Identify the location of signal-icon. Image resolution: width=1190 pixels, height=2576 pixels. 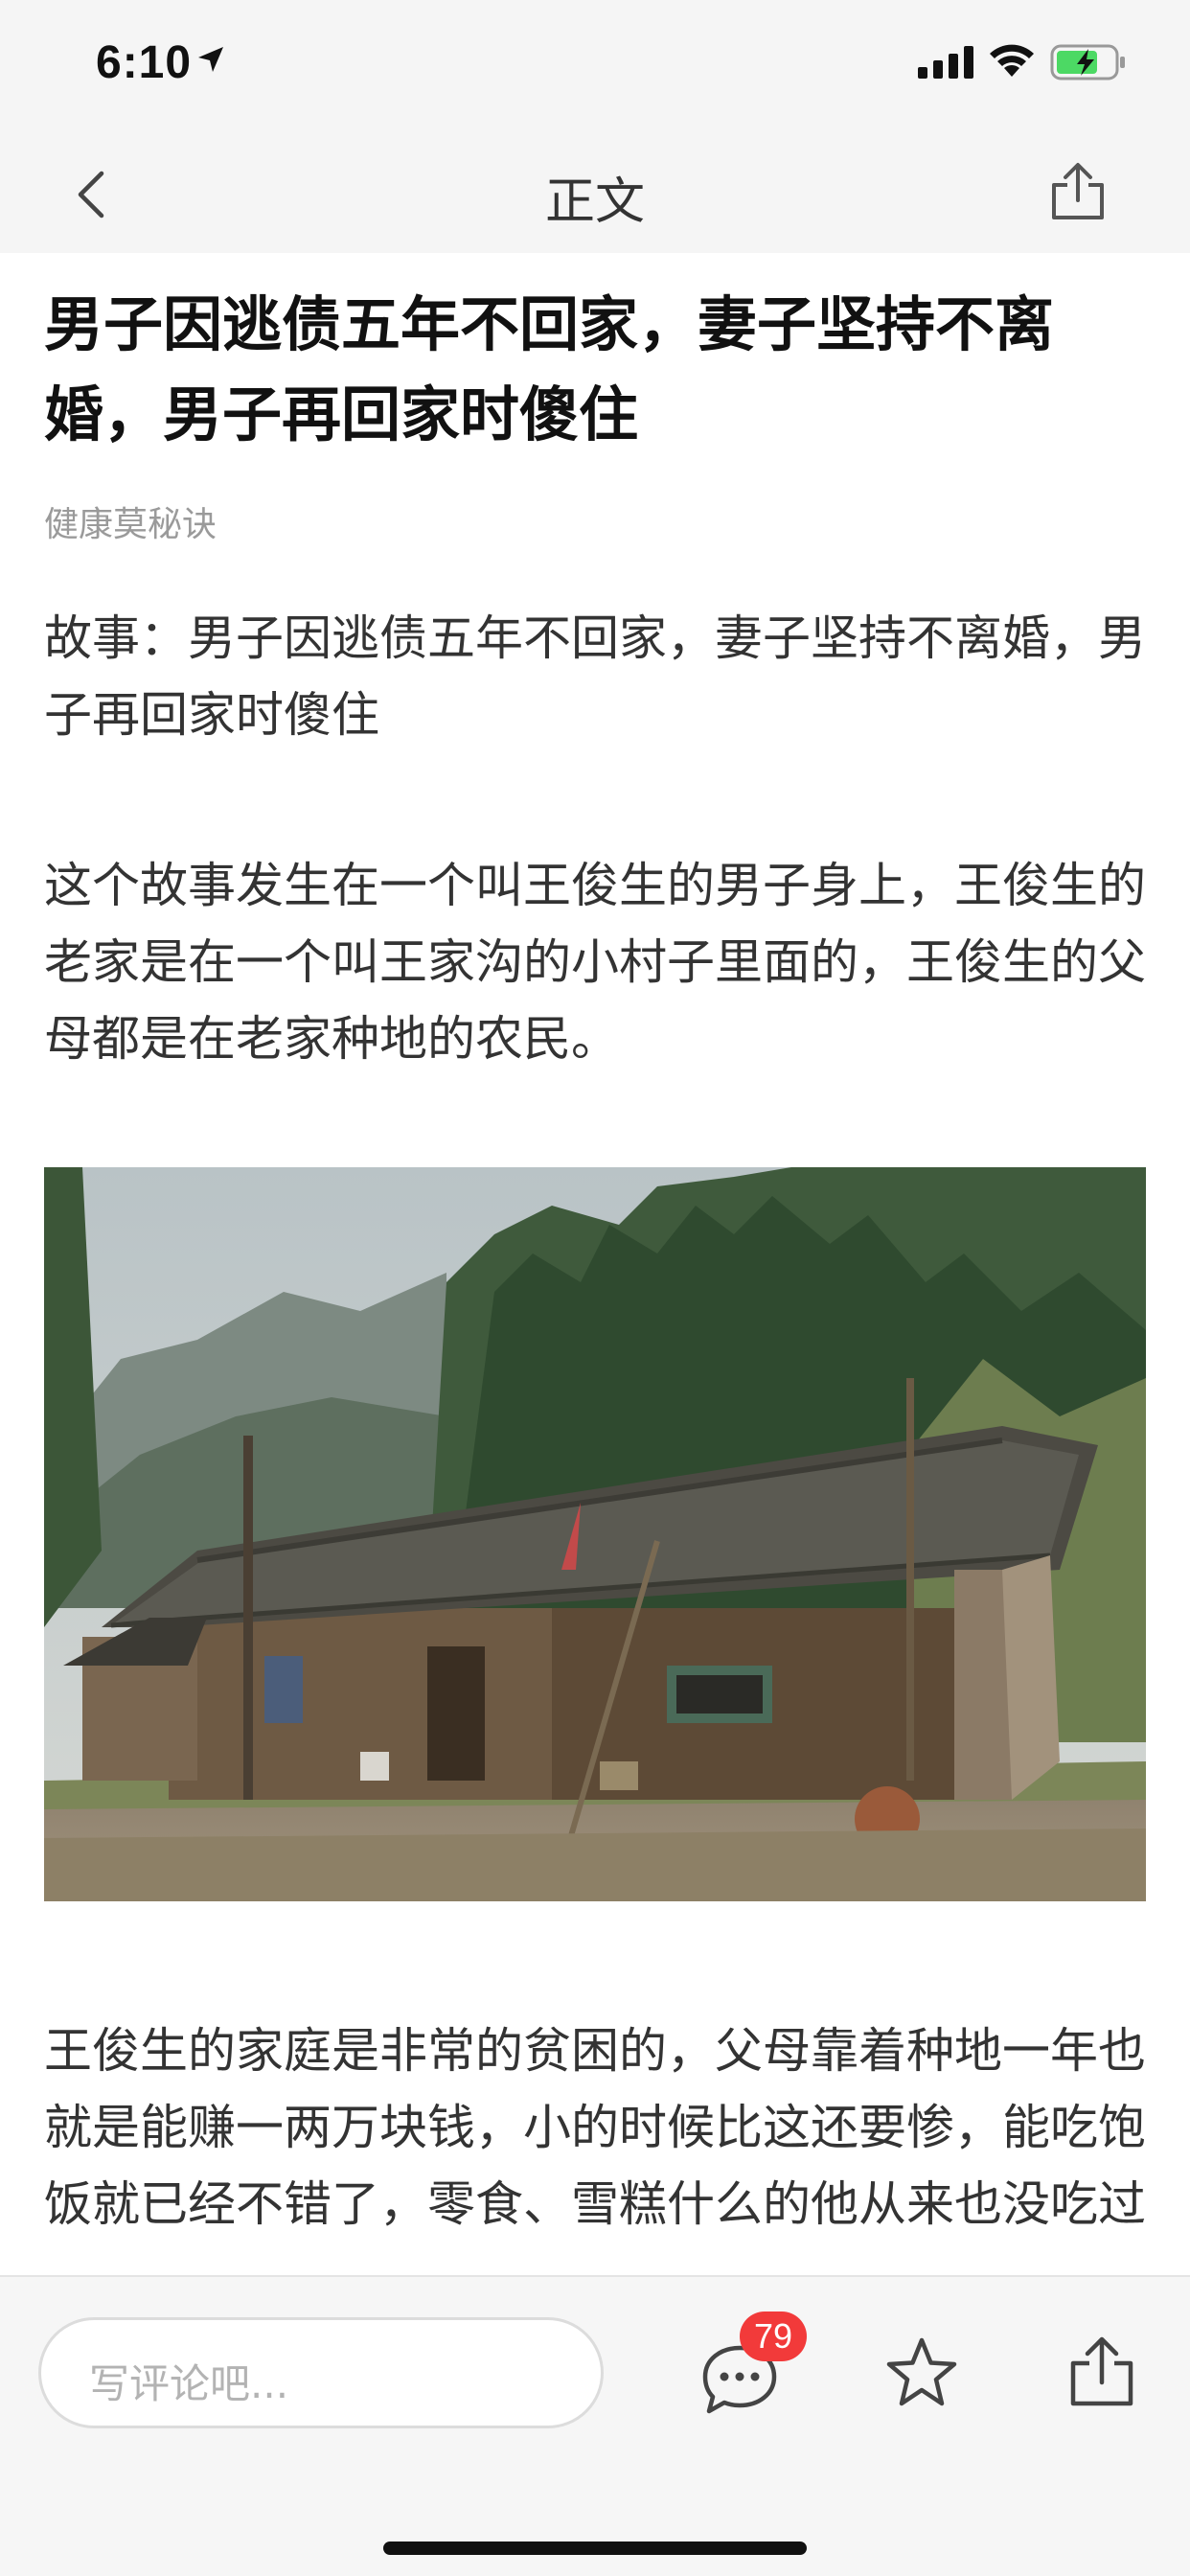
(946, 63).